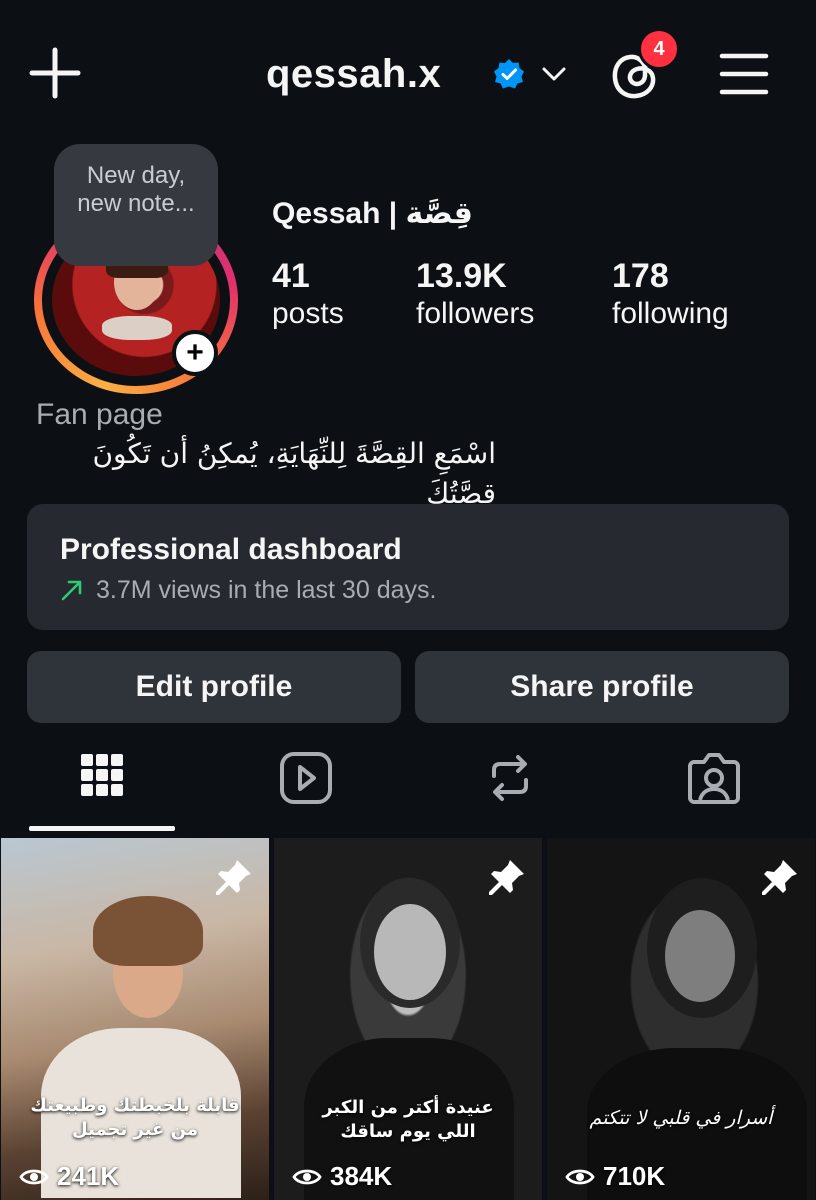 The width and height of the screenshot is (816, 1200). What do you see at coordinates (408, 1019) in the screenshot?
I see `post-tile: عنيدة أكتر من الكبر اللي يوم ساقك 384K` at bounding box center [408, 1019].